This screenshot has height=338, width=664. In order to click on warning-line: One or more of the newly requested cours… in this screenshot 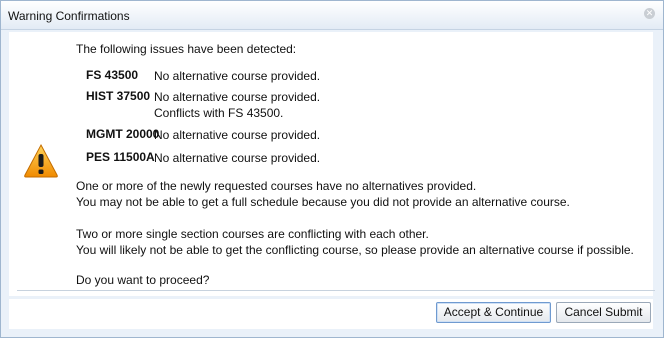, I will do `click(276, 186)`.